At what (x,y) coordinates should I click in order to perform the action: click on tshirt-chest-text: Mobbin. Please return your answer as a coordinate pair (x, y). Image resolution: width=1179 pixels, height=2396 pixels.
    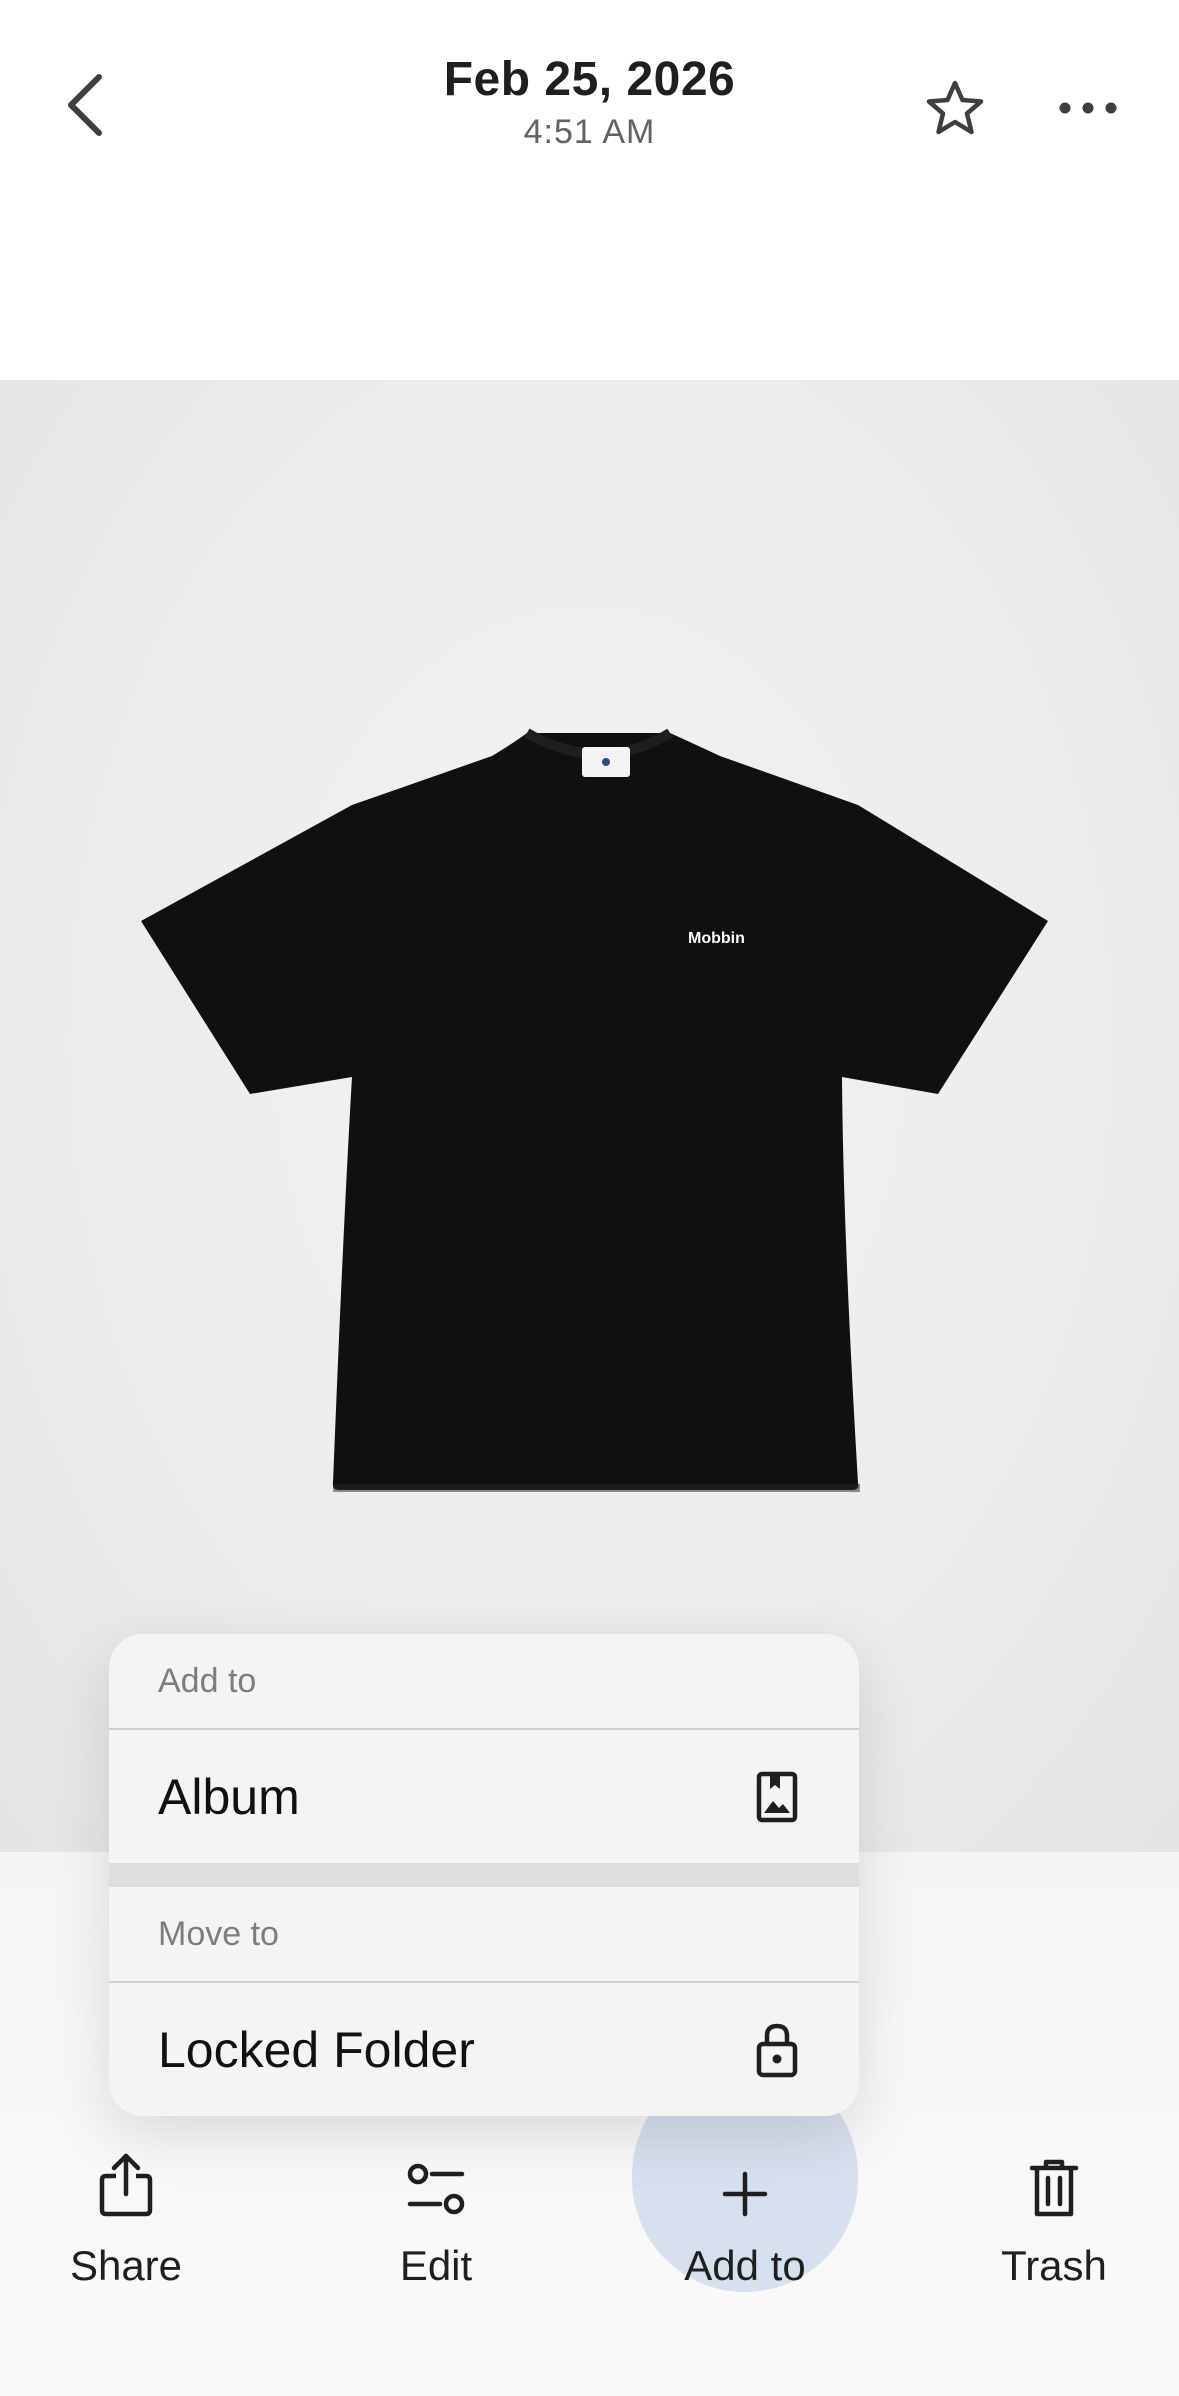
    Looking at the image, I should click on (716, 938).